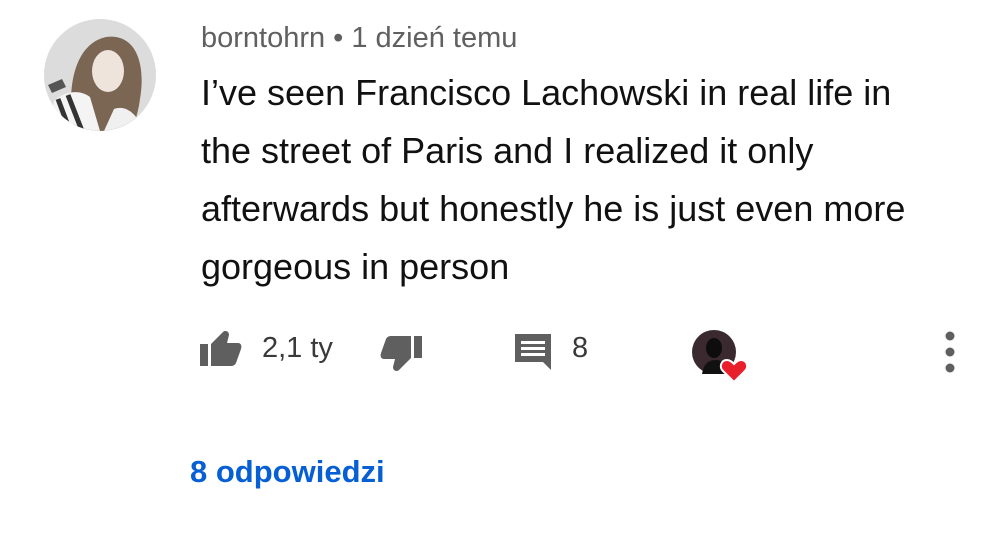  I want to click on avatar-image, so click(100, 75).